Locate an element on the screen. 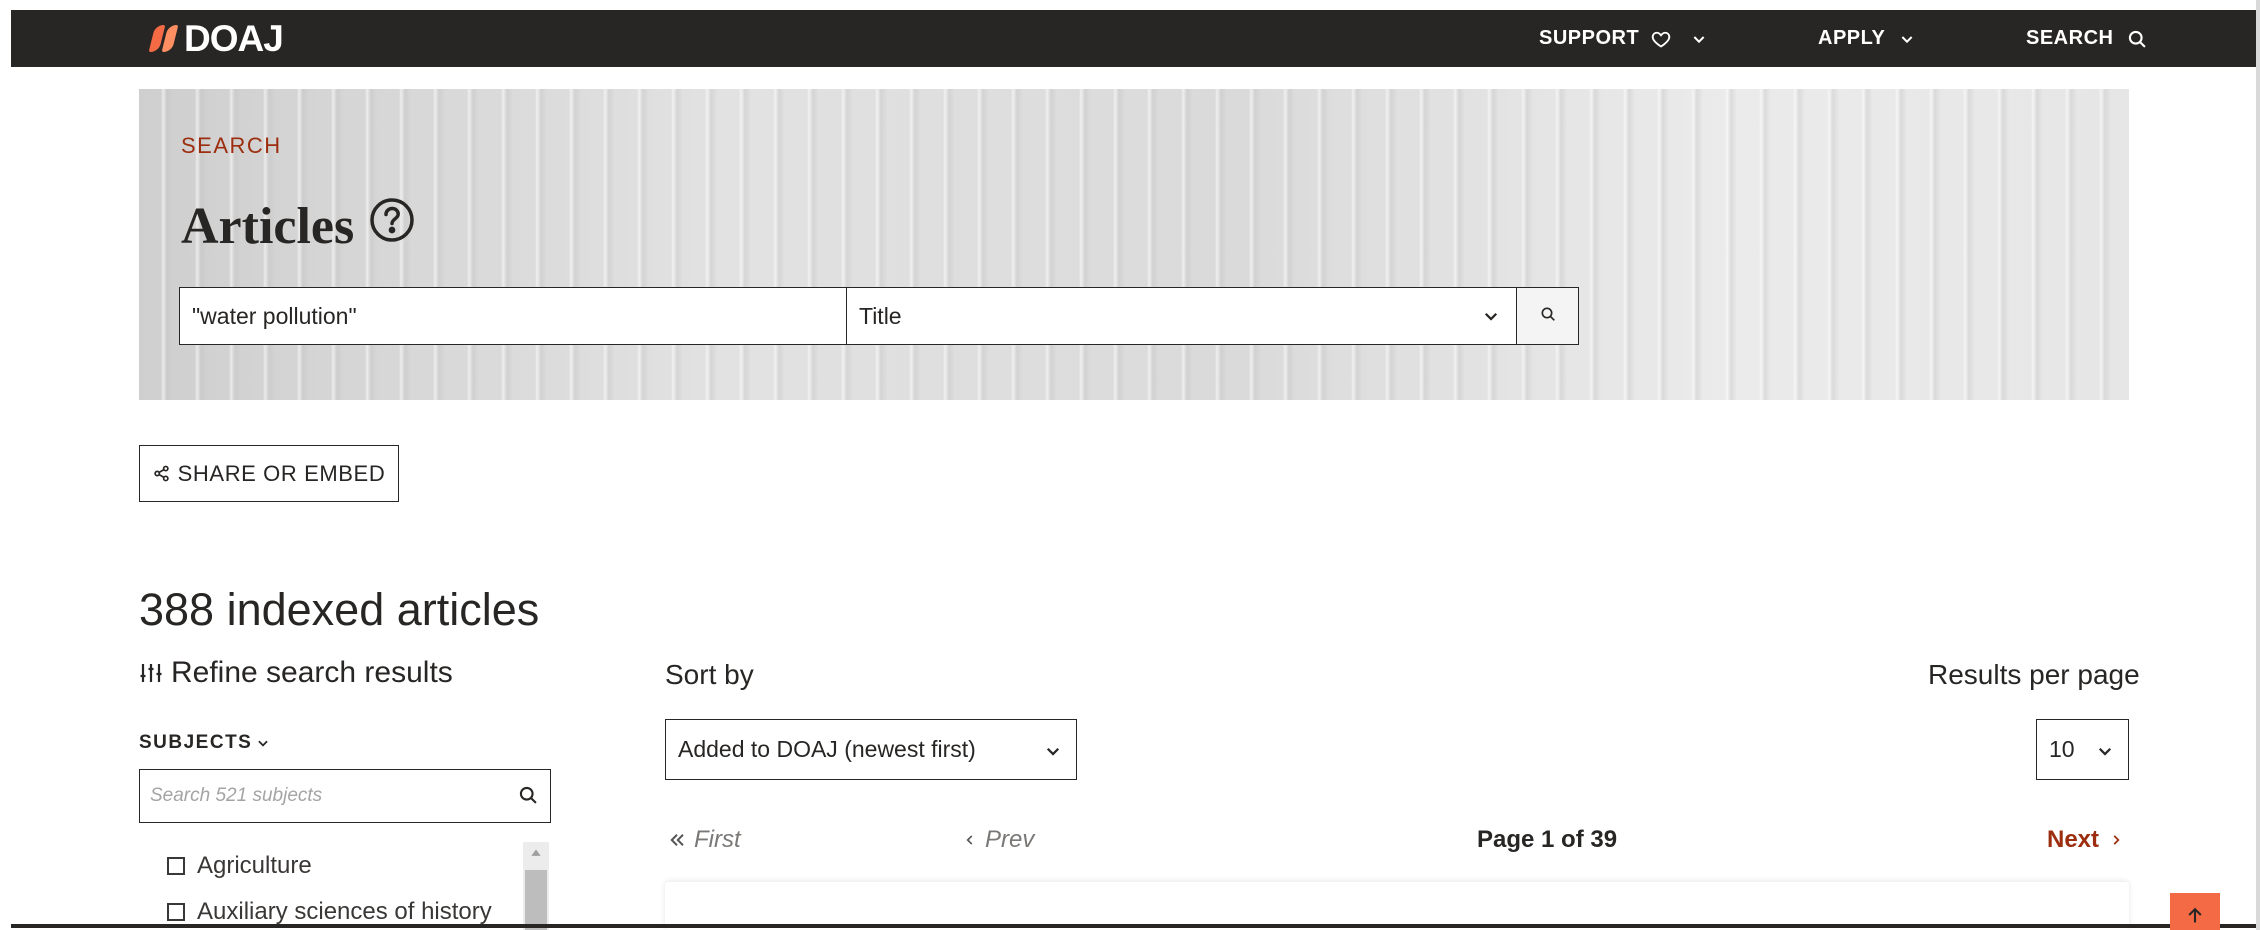 The height and width of the screenshot is (930, 2260). subjects-search-box is located at coordinates (345, 796).